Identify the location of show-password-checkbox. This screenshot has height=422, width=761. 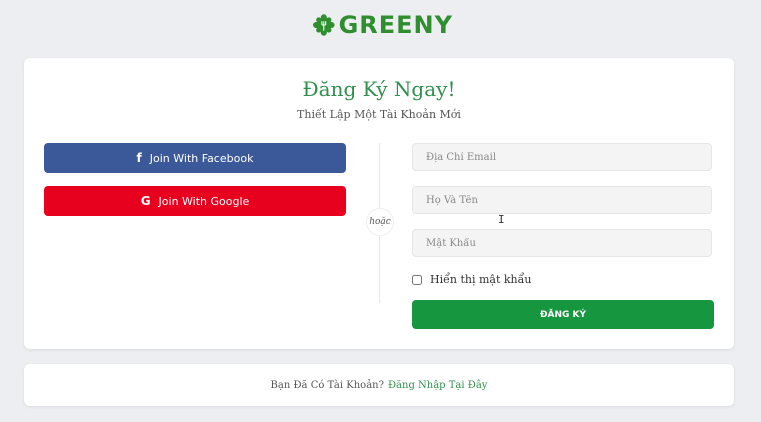
(417, 279).